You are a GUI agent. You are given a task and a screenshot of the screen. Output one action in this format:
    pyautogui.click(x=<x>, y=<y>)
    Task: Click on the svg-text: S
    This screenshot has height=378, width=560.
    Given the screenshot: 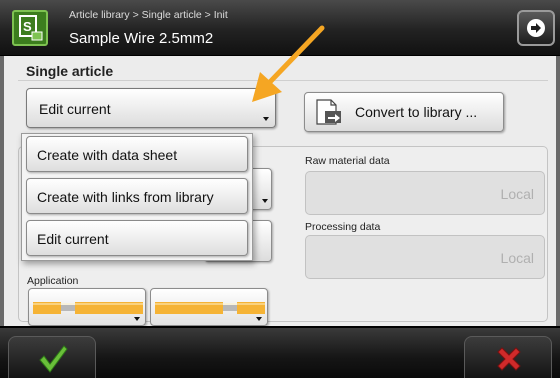 What is the action you would take?
    pyautogui.click(x=27, y=26)
    